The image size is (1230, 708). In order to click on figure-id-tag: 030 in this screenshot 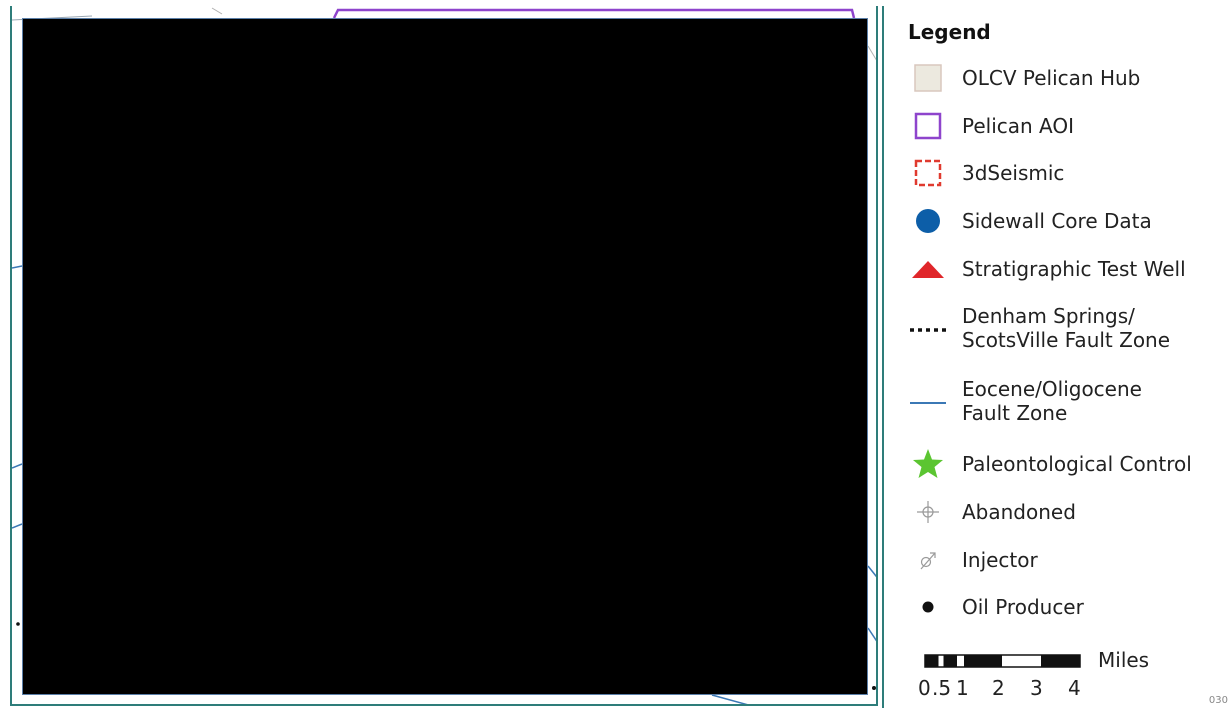, I will do `click(1218, 700)`.